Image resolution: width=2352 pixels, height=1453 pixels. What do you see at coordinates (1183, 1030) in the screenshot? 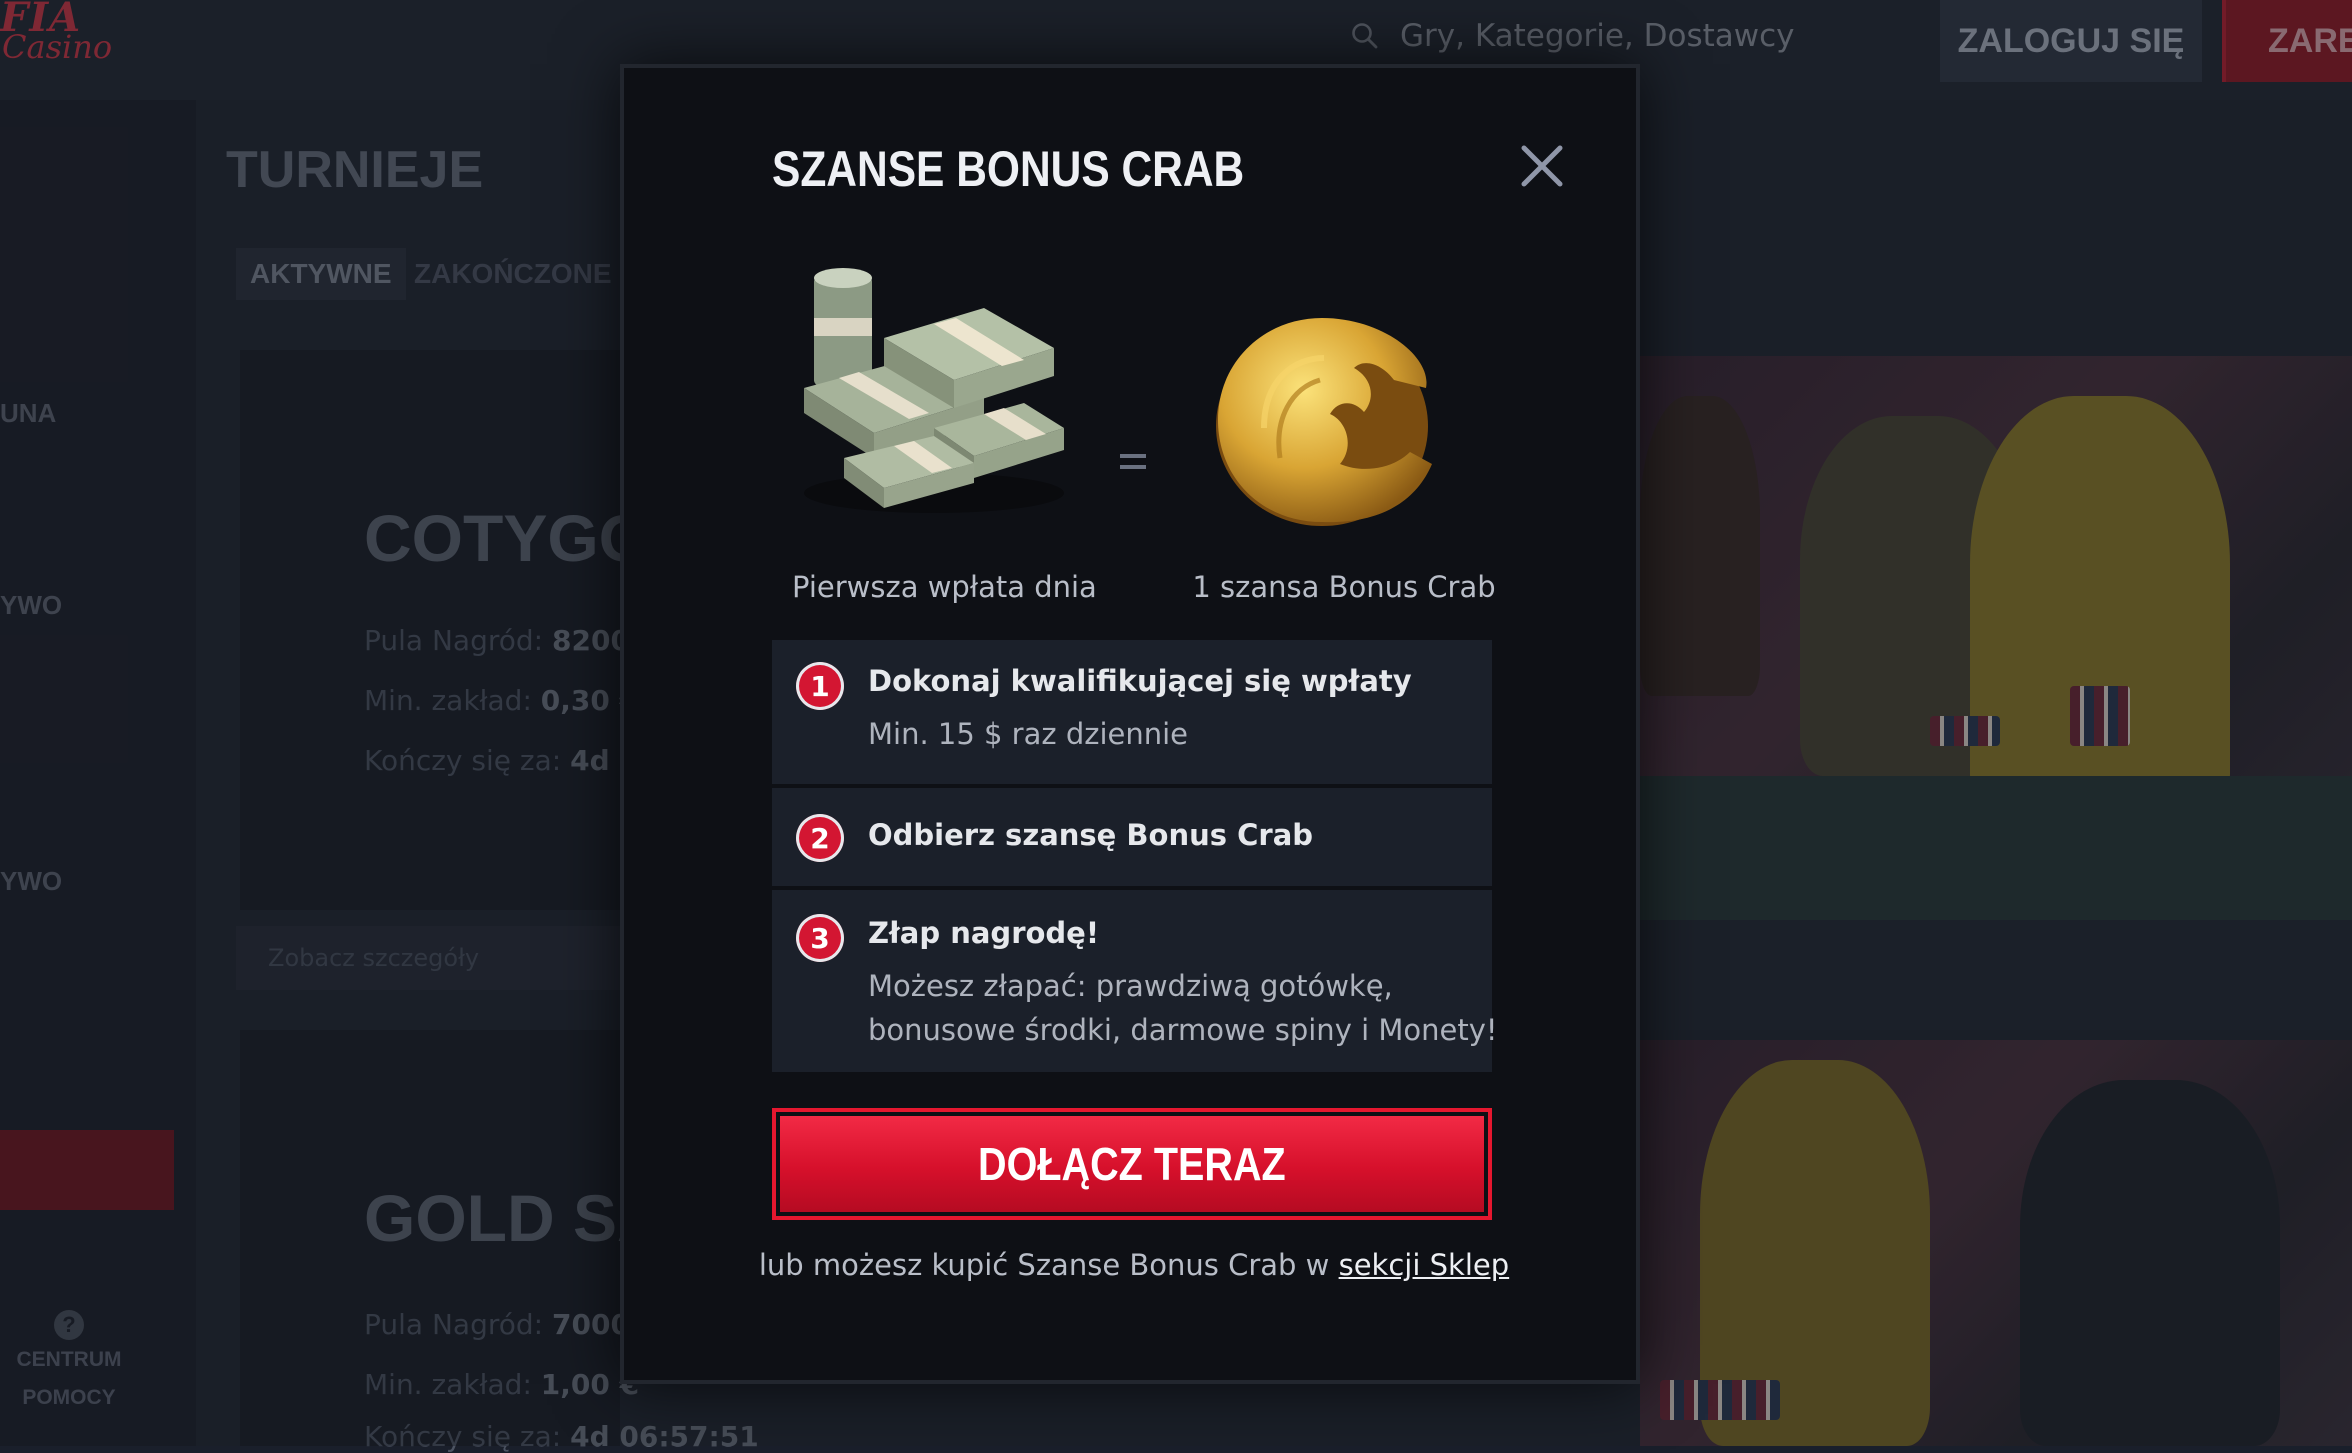
I see `step-description: bonusowe środki, darmowe spiny i Monety!` at bounding box center [1183, 1030].